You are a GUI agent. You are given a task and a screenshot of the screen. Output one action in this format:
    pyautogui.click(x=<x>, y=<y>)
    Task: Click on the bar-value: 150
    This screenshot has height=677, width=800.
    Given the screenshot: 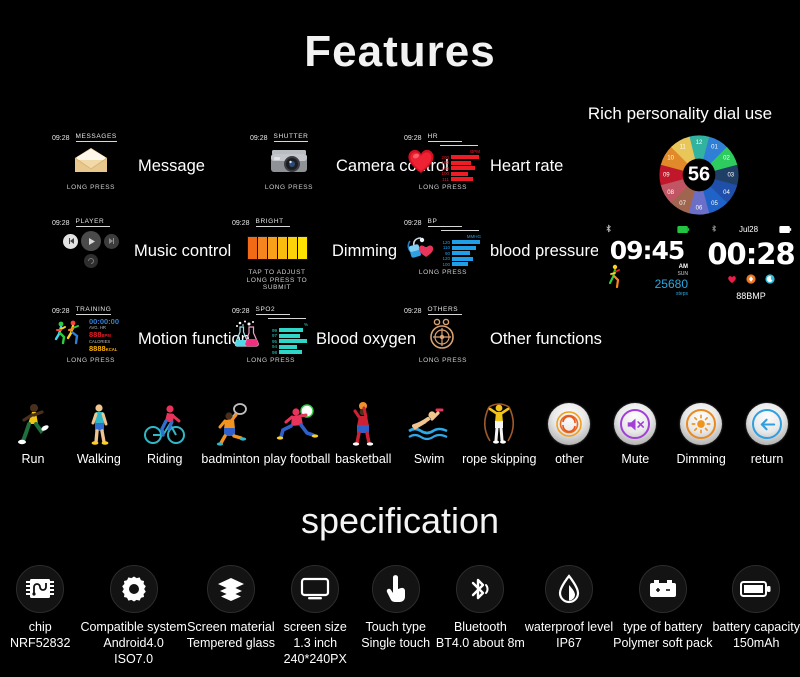 What is the action you would take?
    pyautogui.click(x=445, y=168)
    